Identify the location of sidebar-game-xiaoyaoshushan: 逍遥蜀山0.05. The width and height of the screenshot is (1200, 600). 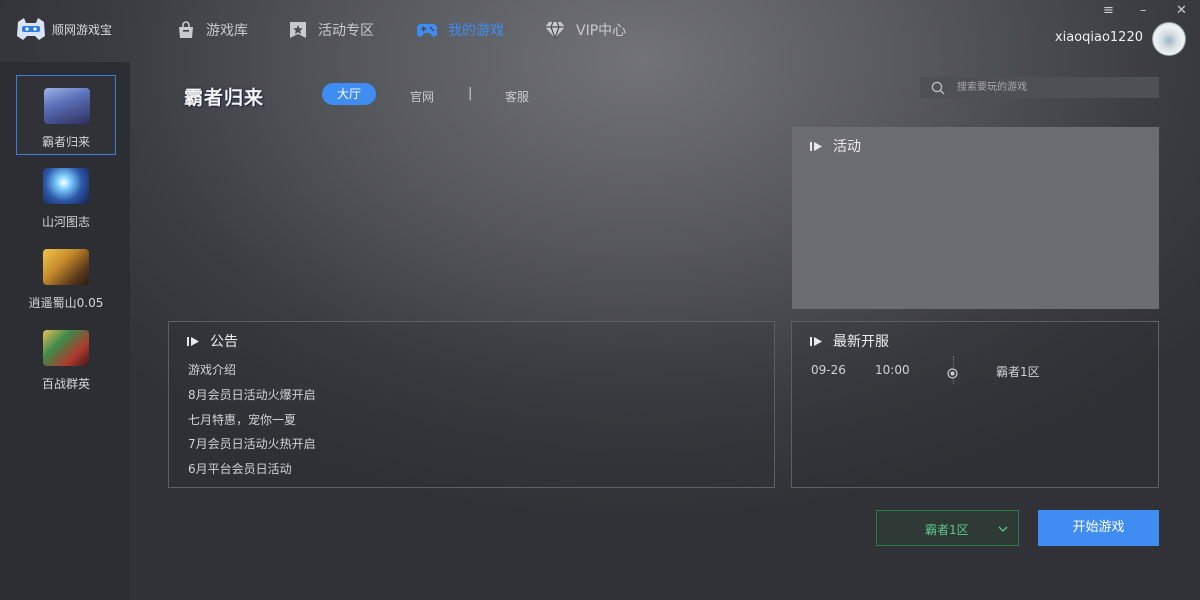
(66, 277).